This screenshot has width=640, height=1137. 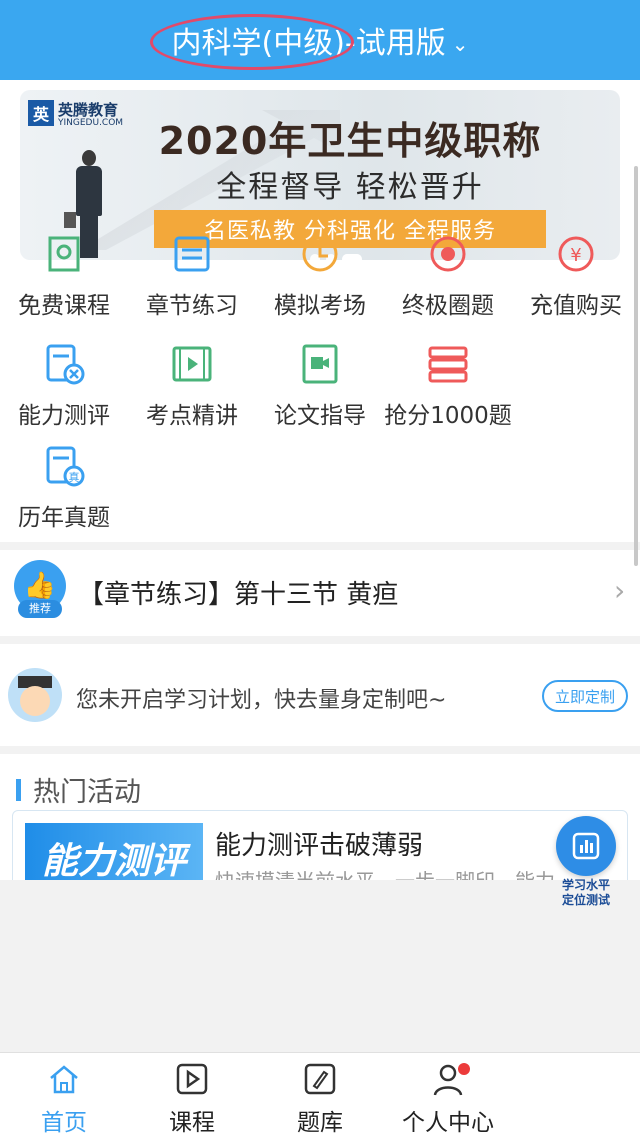 I want to click on activity-card: 能力测评 能力测评击破薄弱 快速摸清当前水平，一步一脚印，能力, so click(x=320, y=845).